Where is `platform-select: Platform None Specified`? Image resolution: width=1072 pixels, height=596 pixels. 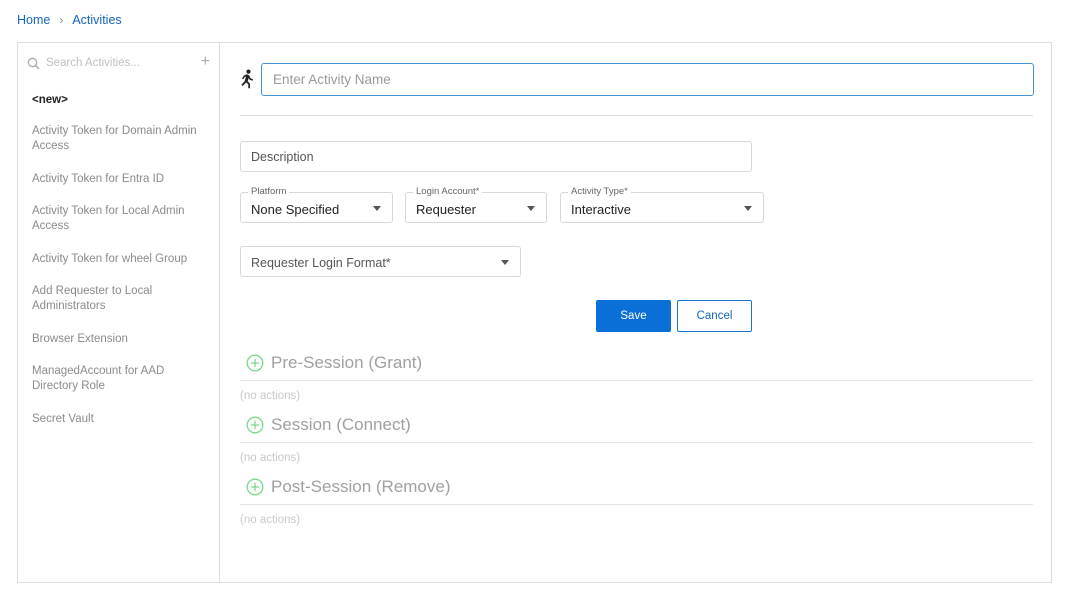
platform-select: Platform None Specified is located at coordinates (316, 204).